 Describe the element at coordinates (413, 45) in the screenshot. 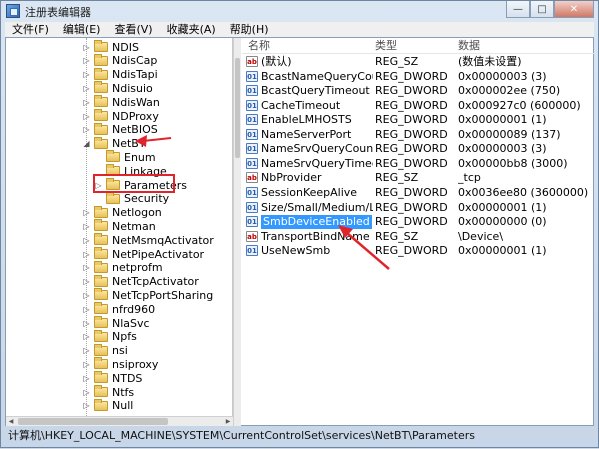

I see `column-header-type: 类型` at that location.